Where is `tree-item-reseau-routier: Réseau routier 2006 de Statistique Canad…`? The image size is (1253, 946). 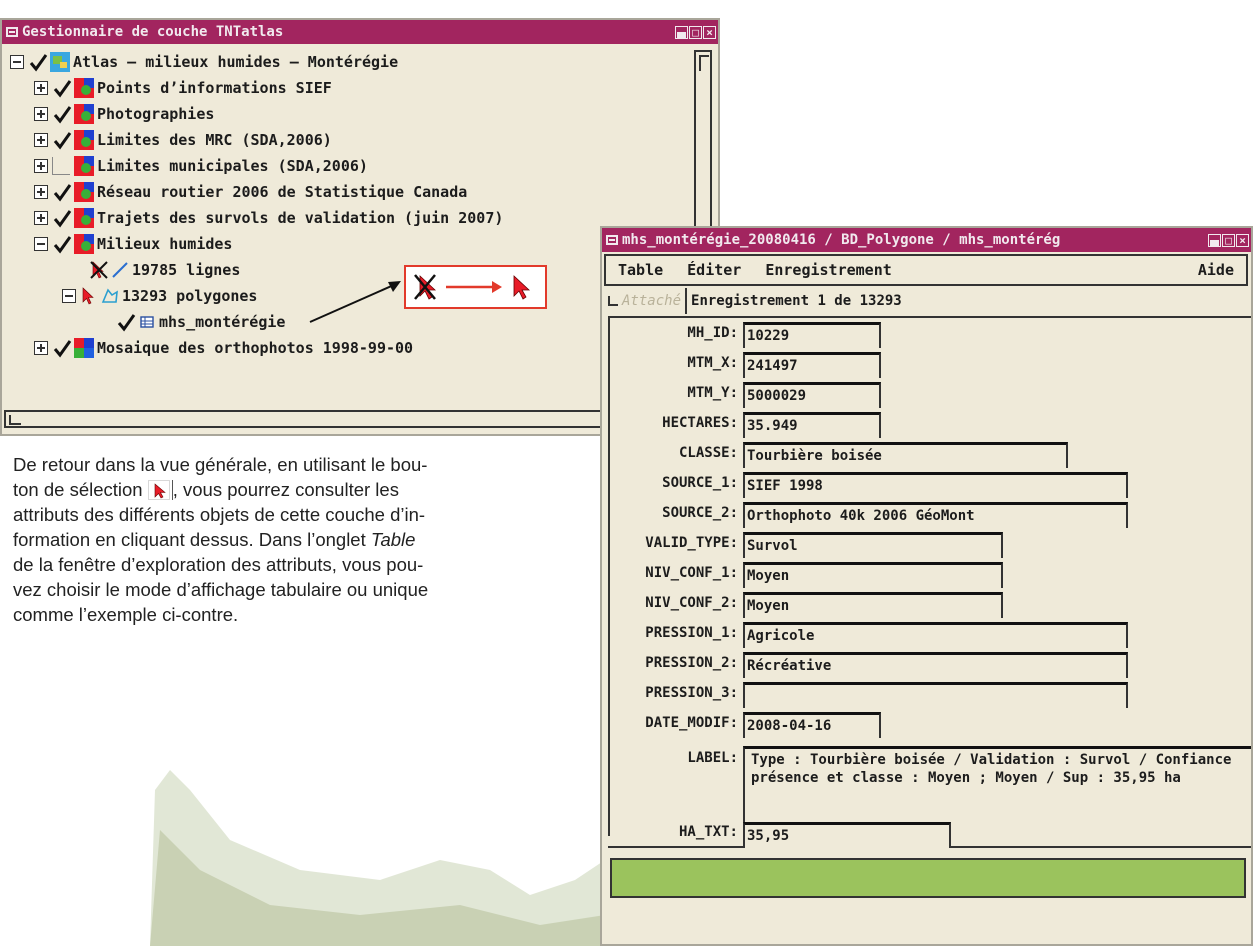
tree-item-reseau-routier: Réseau routier 2006 de Statistique Canad… is located at coordinates (250, 192).